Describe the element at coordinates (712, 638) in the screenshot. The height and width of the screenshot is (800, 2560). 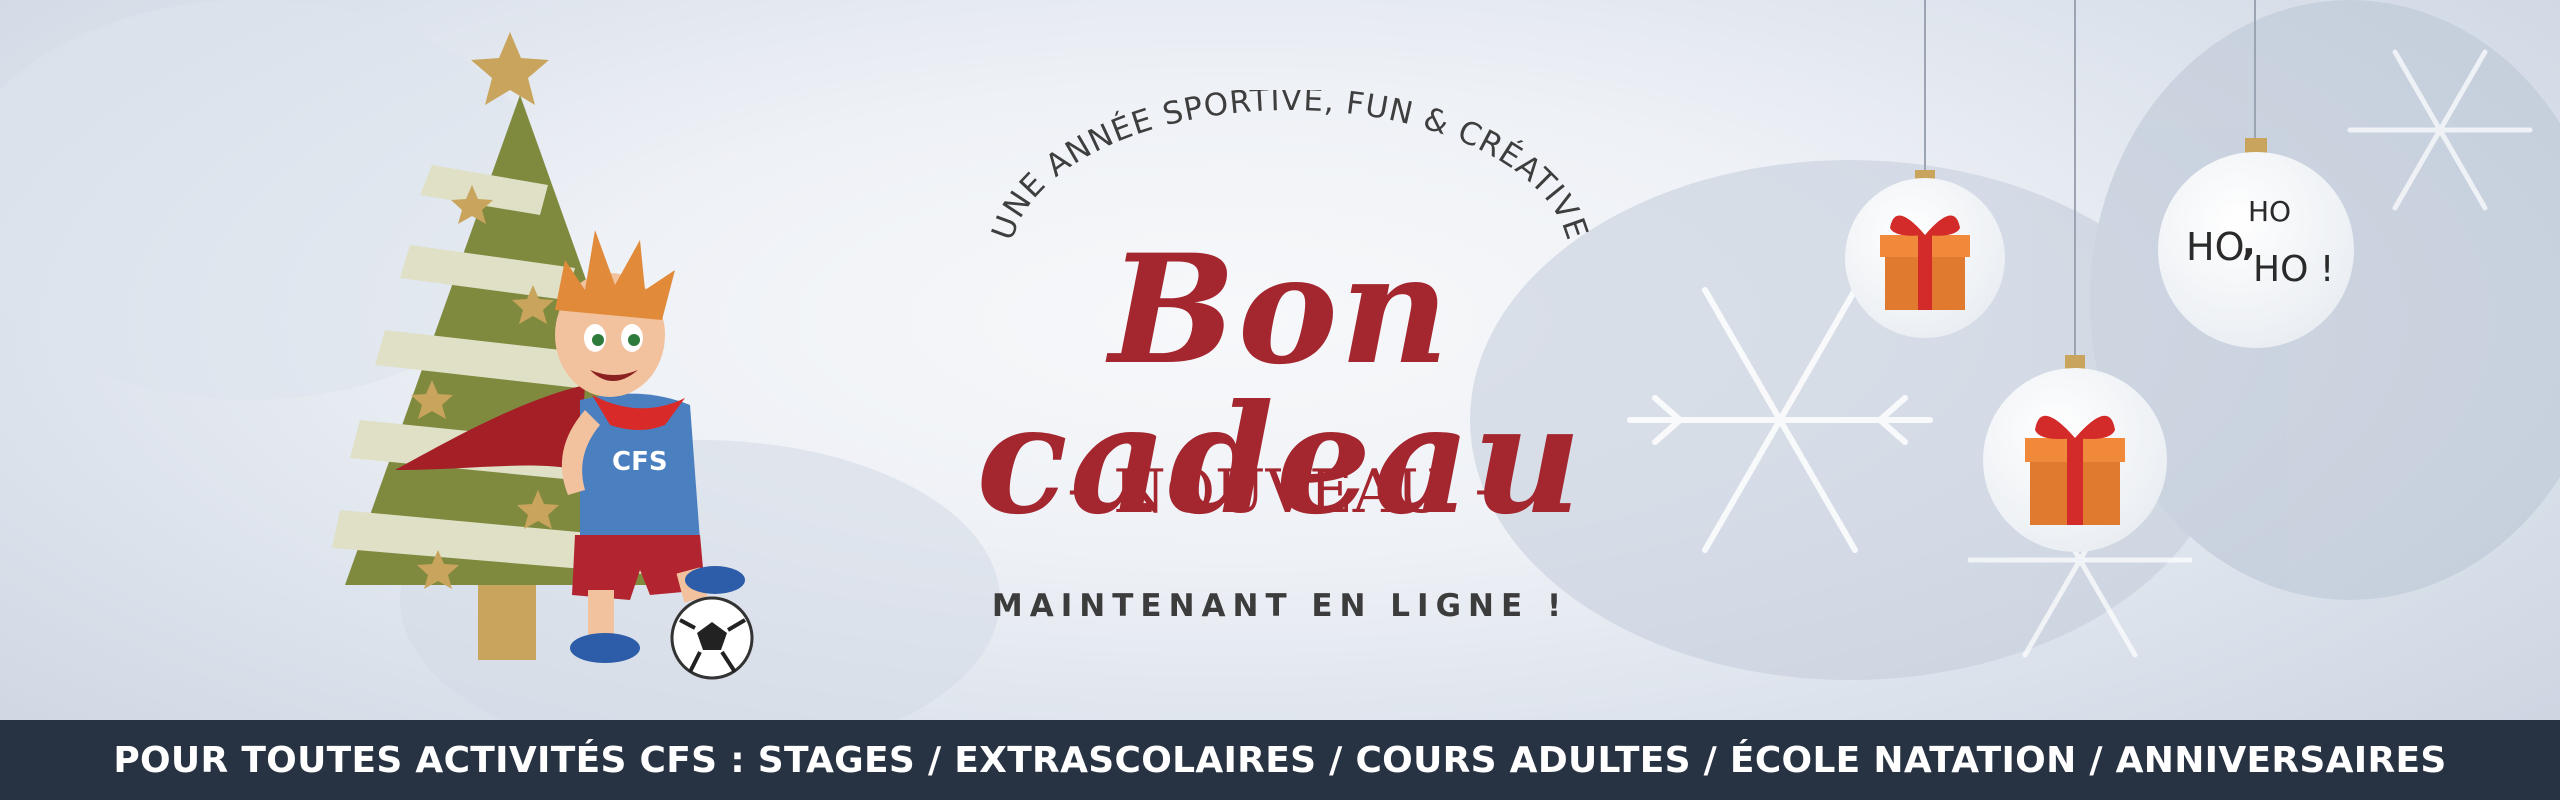
I see `soccer-ball-icon` at that location.